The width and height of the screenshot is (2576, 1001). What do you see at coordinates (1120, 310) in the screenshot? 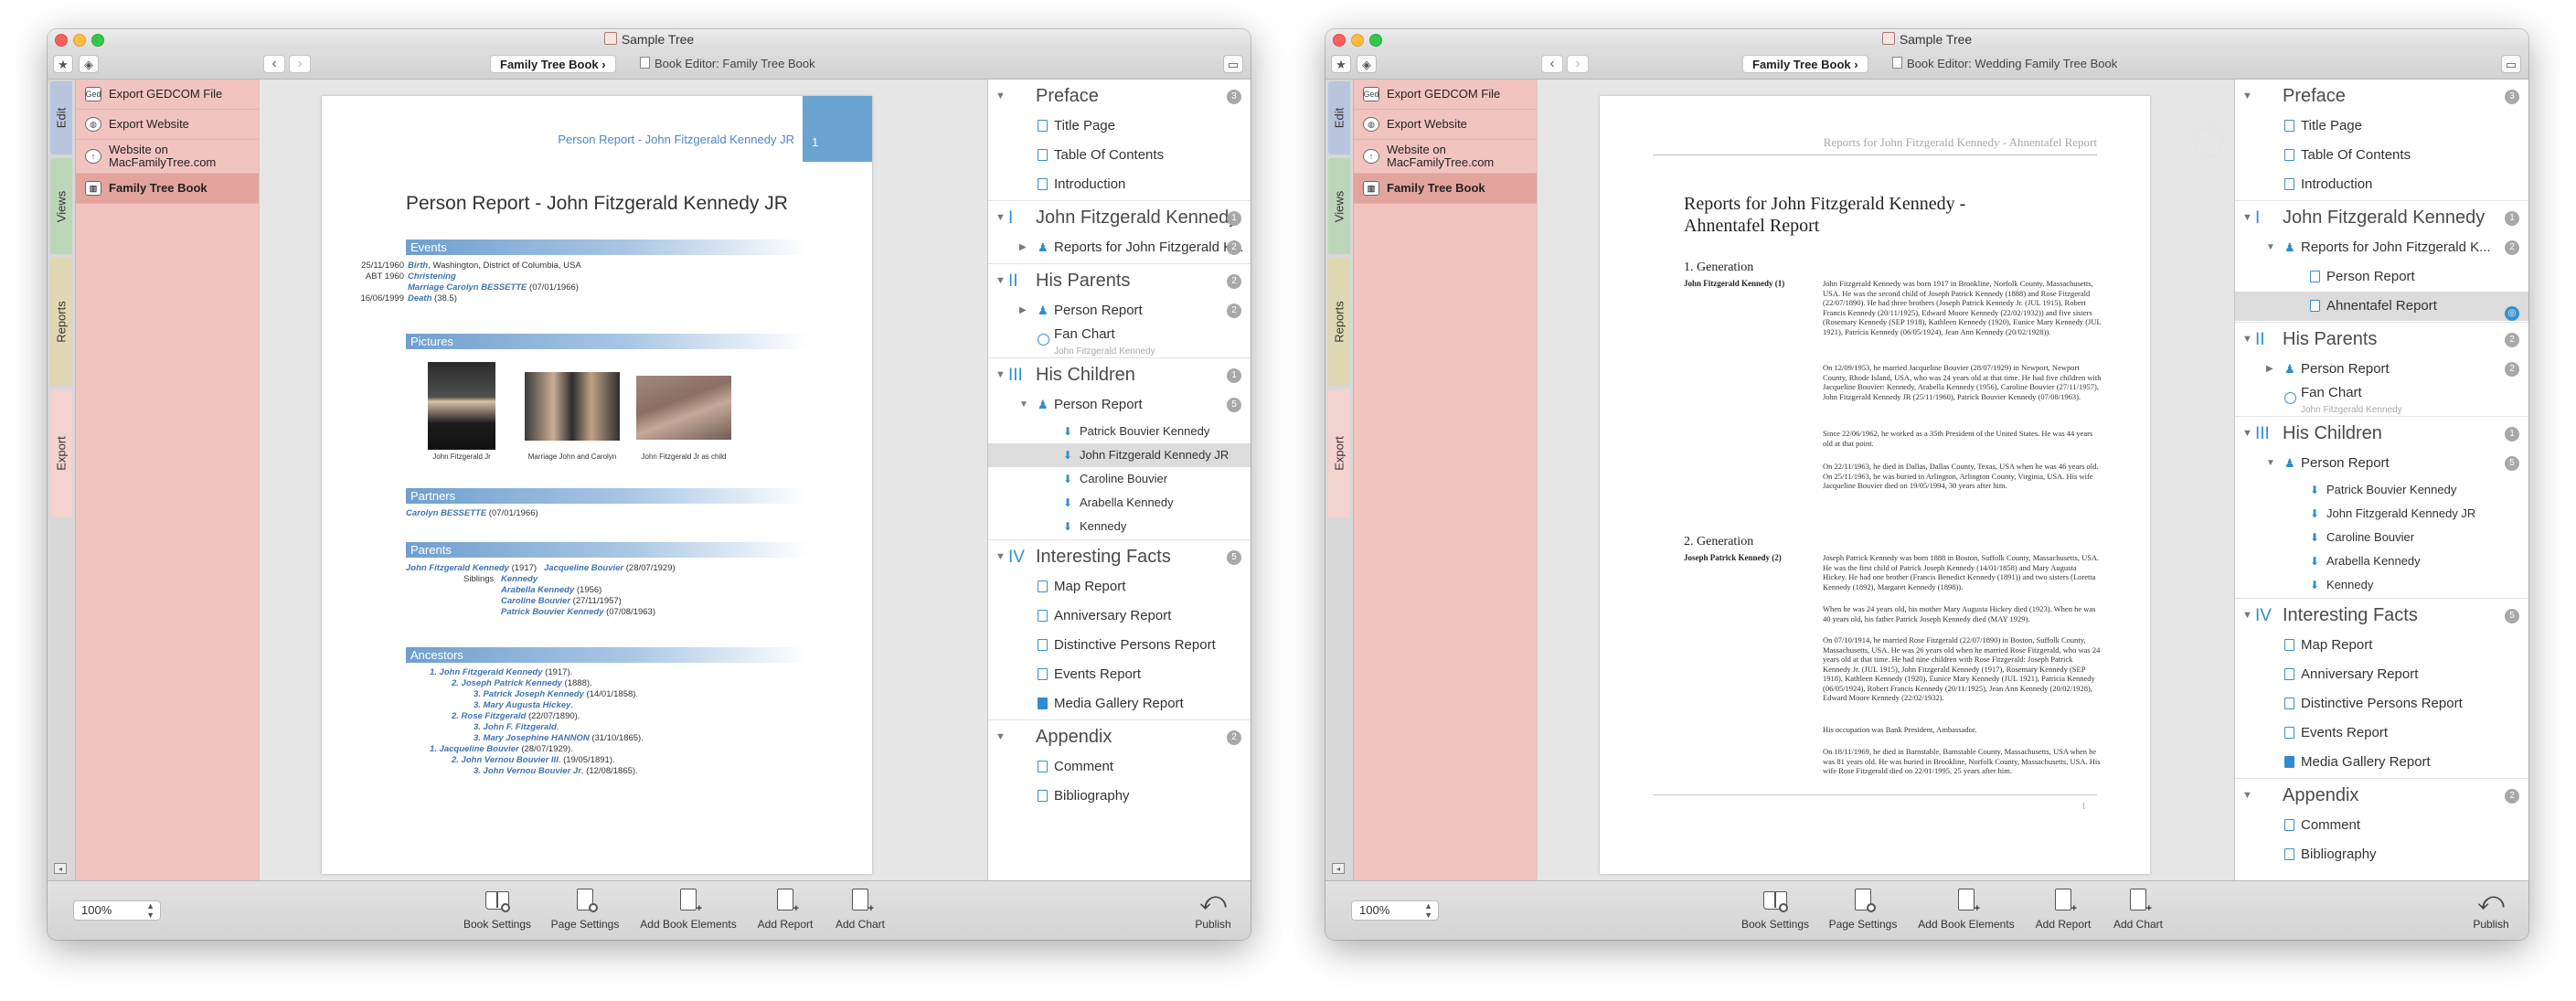
I see `outline-item: ▶ ♟ Person Report 2` at bounding box center [1120, 310].